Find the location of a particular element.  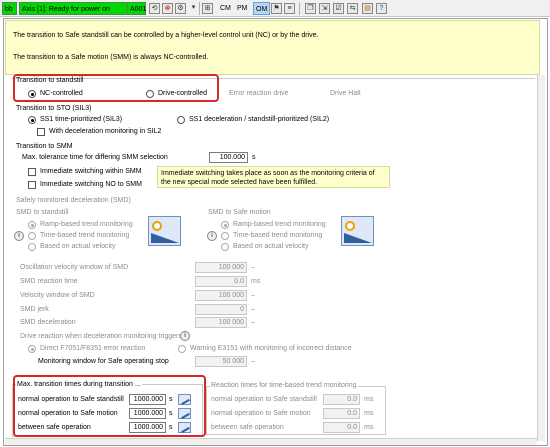

radio-left-ramp is located at coordinates (32, 225).